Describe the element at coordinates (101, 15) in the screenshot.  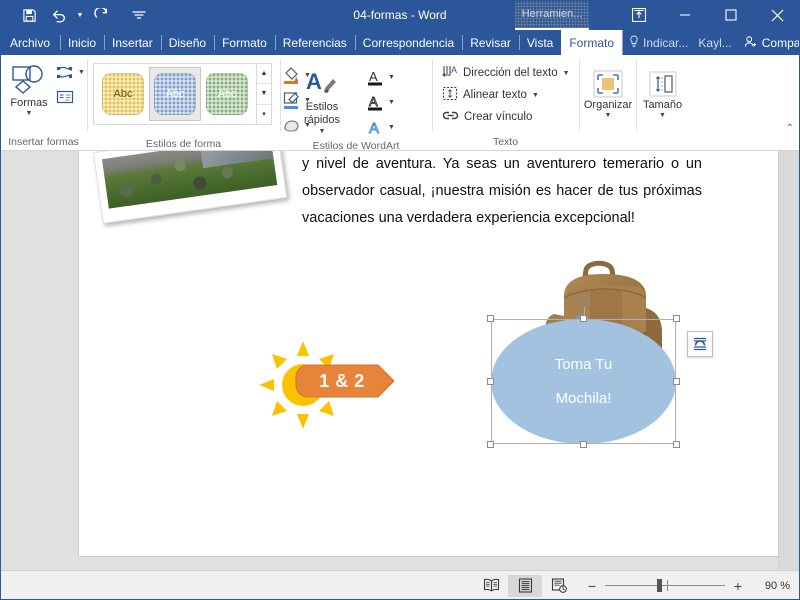
I see `redo-icon` at that location.